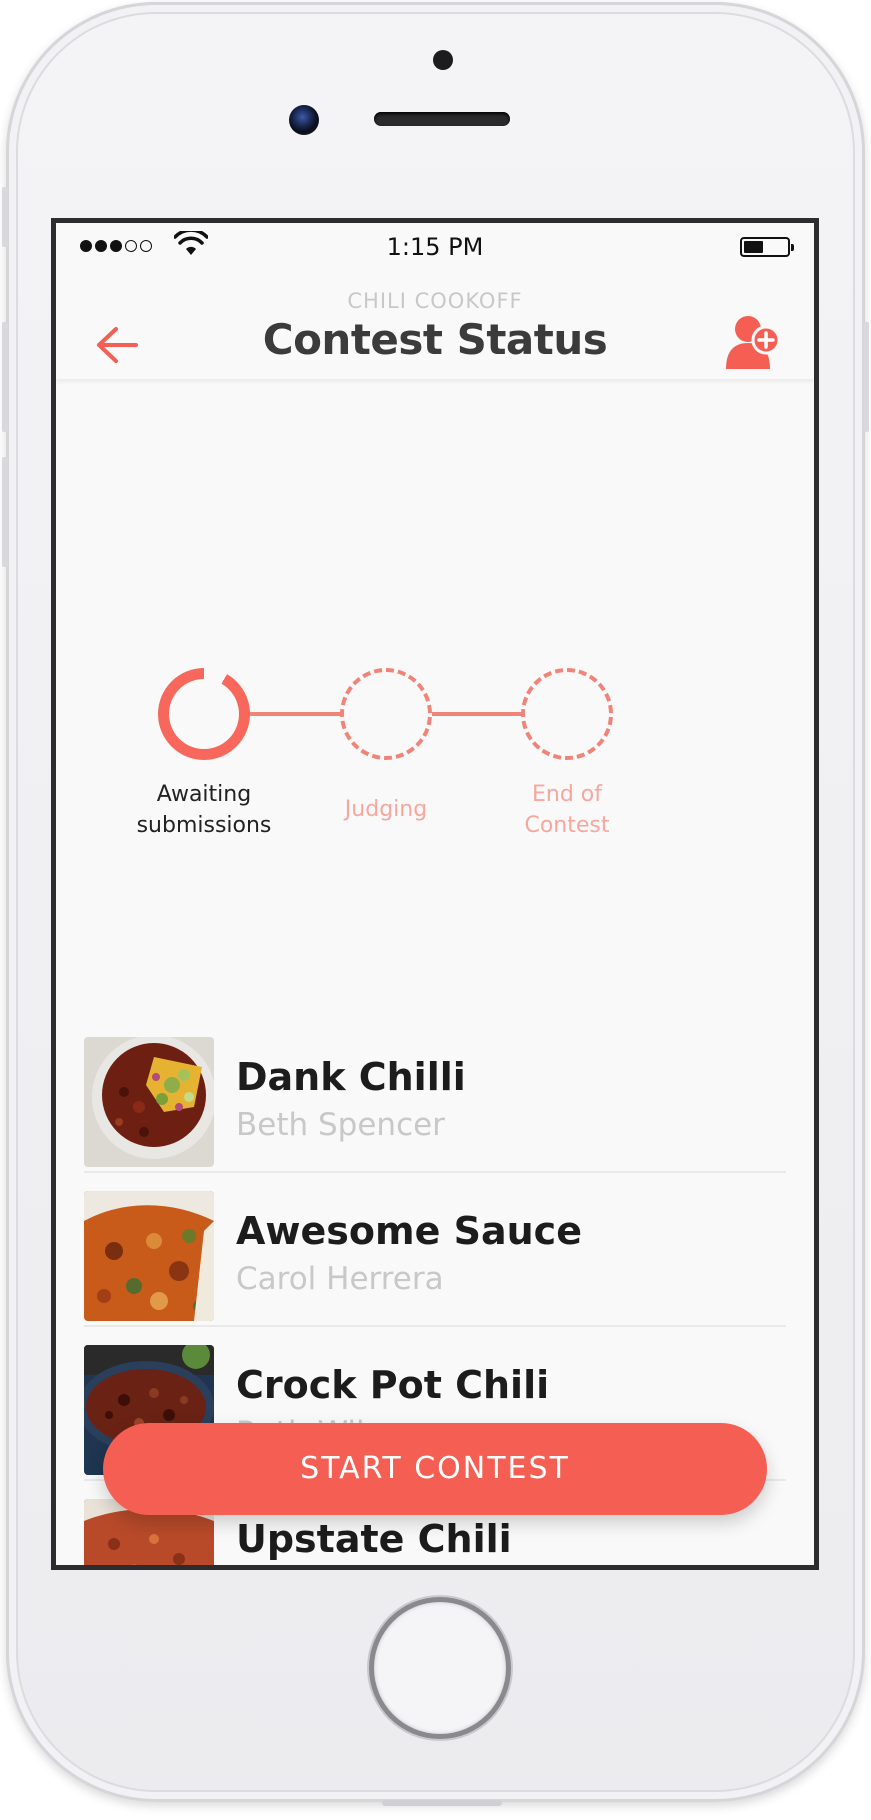  I want to click on step-awaiting-label: Awaiting submissions, so click(204, 810).